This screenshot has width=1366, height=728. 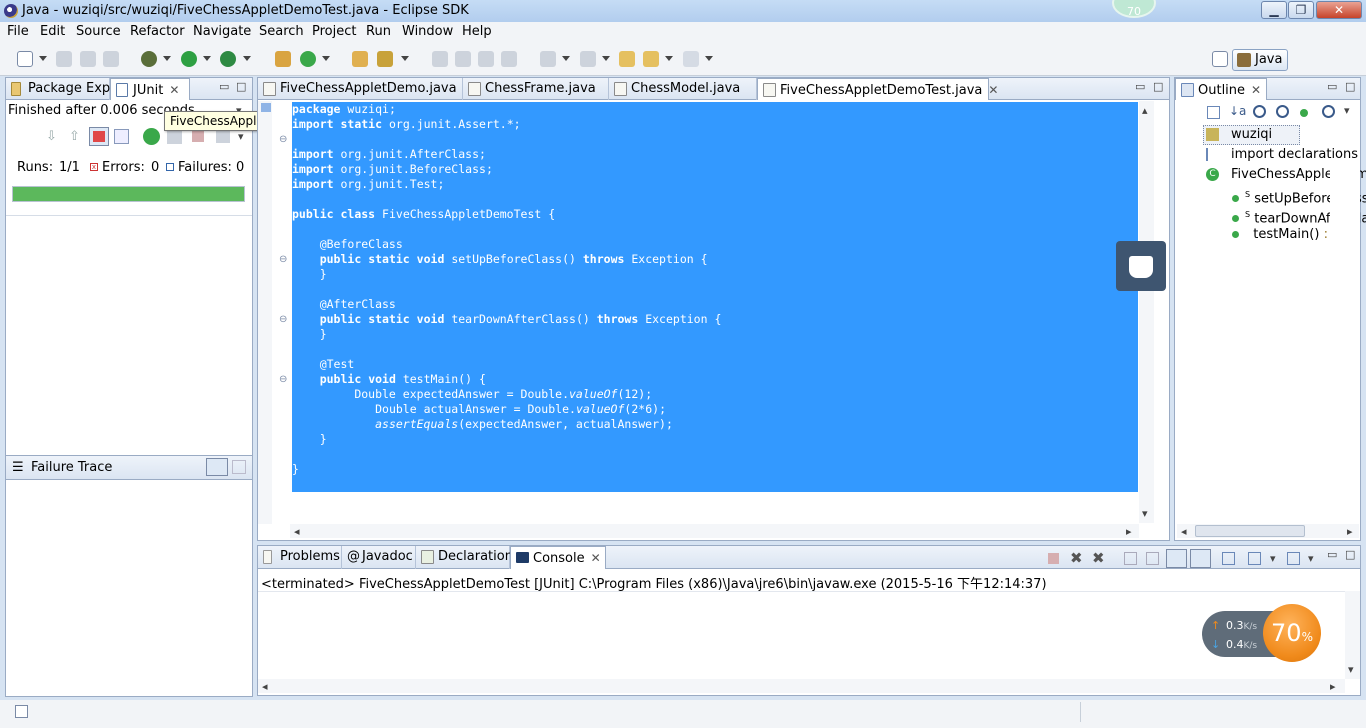 I want to click on stop-icon, so click(x=198, y=136).